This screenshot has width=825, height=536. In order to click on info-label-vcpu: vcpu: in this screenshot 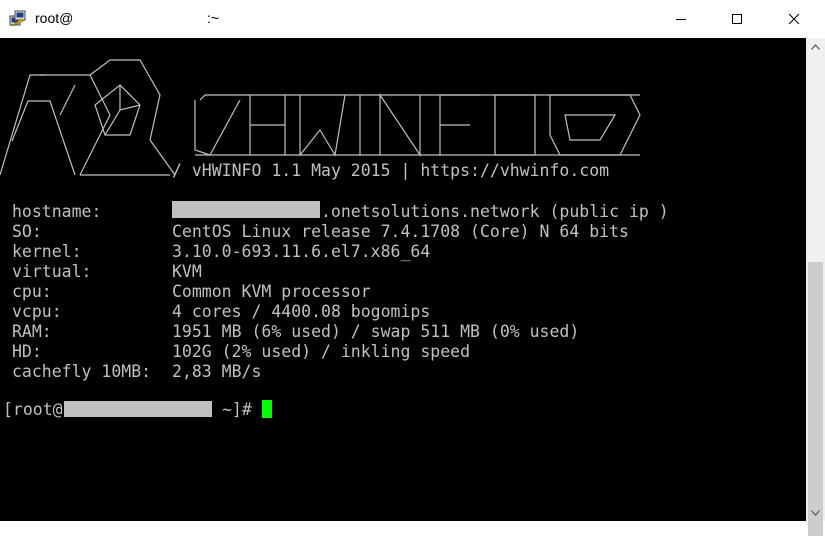, I will do `click(37, 311)`.